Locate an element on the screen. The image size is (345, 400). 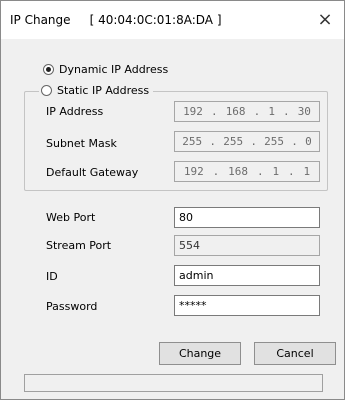
title-bar: IP Change [ 40:04:0C:01:8A:DA ] × is located at coordinates (172, 20).